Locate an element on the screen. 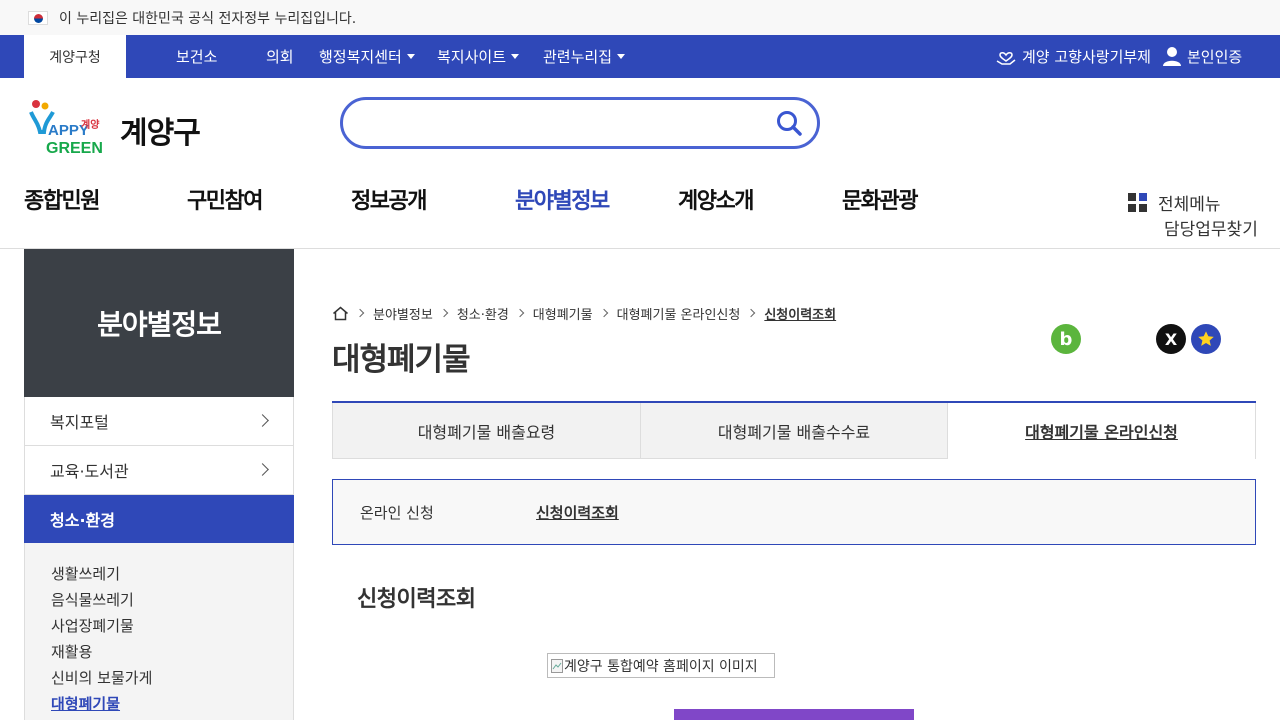 The width and height of the screenshot is (1280, 720). tab-bulky-waste-fee: 대형폐기물 배출수수료 is located at coordinates (794, 431).